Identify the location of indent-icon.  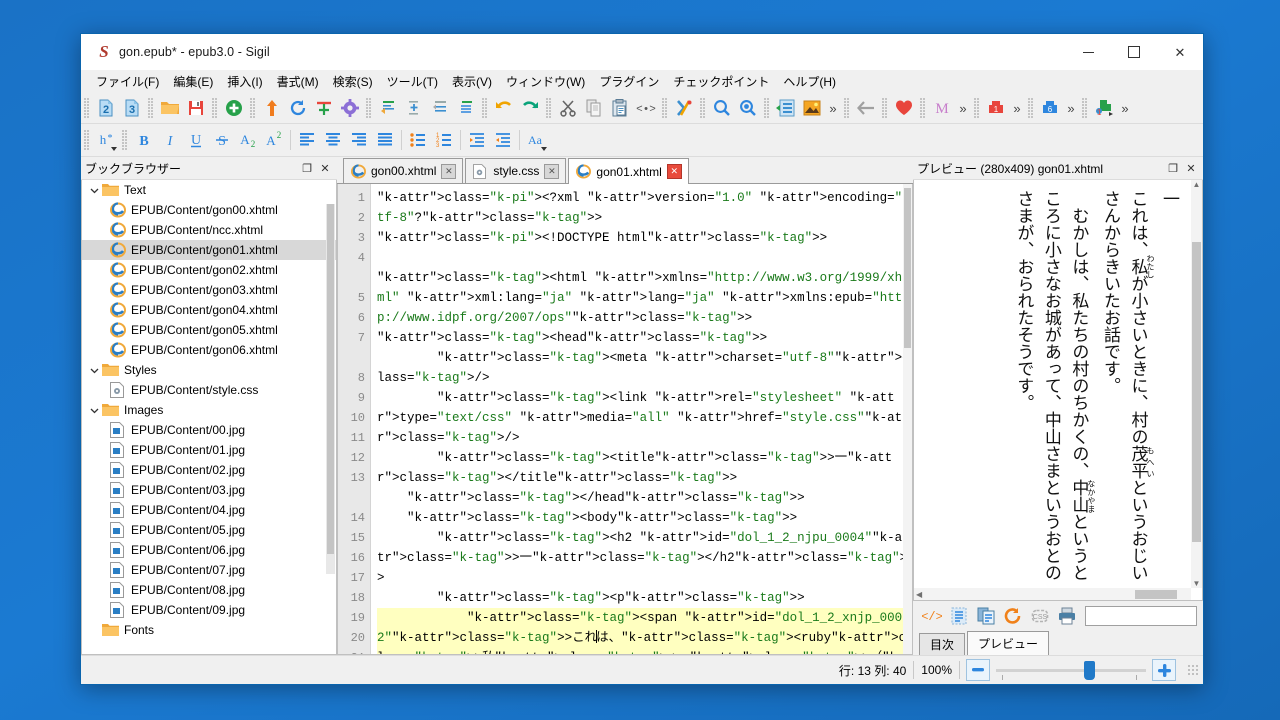
(503, 140).